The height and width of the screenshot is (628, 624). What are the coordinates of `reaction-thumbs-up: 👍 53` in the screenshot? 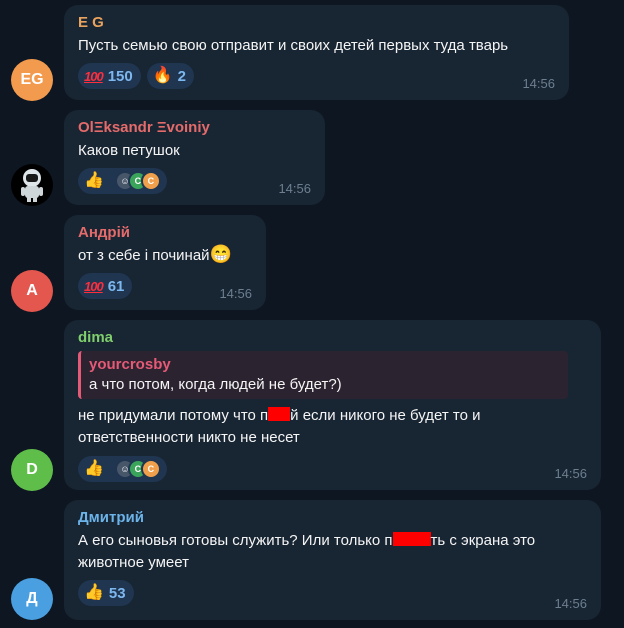 It's located at (106, 593).